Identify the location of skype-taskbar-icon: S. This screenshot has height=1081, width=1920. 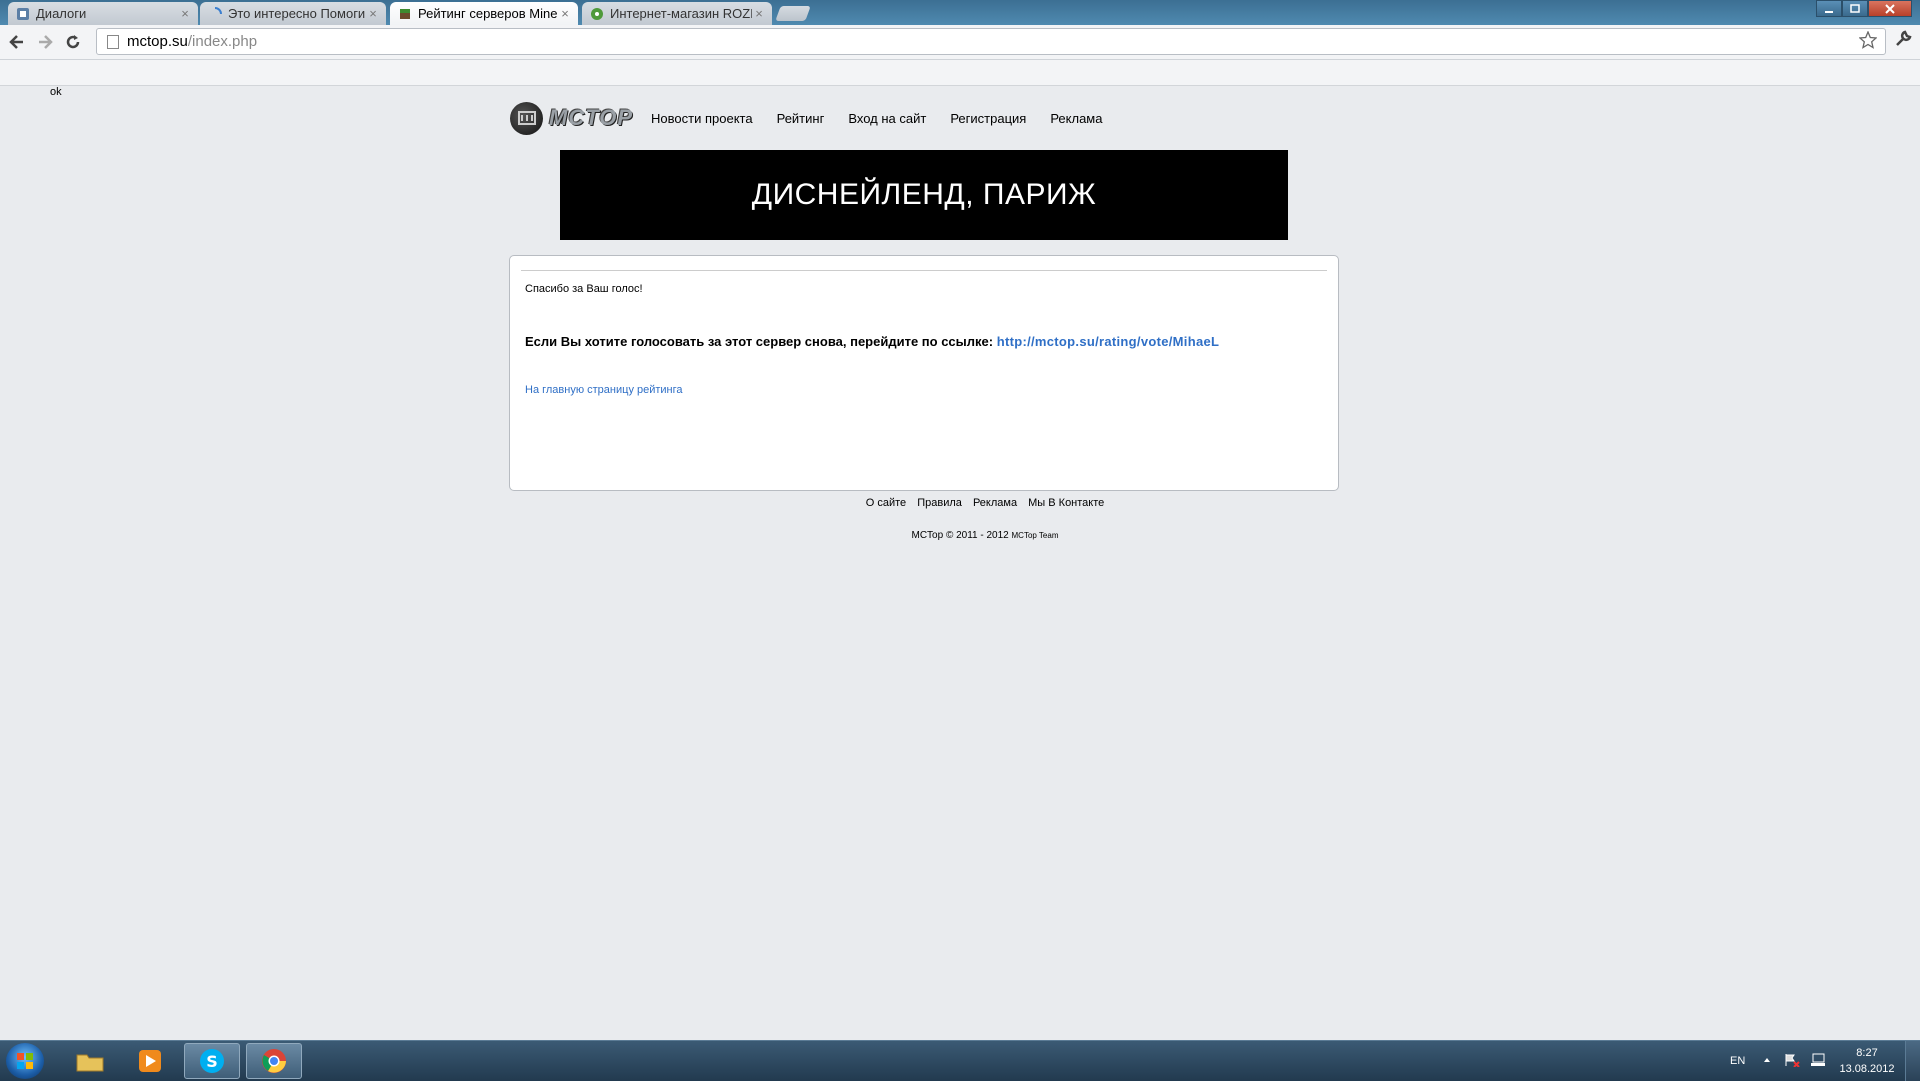
(212, 1061).